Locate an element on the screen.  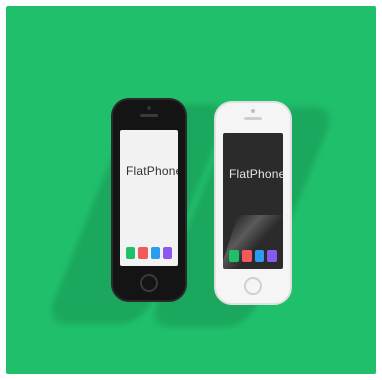
black-phone: FlatPhone is located at coordinates (149, 200).